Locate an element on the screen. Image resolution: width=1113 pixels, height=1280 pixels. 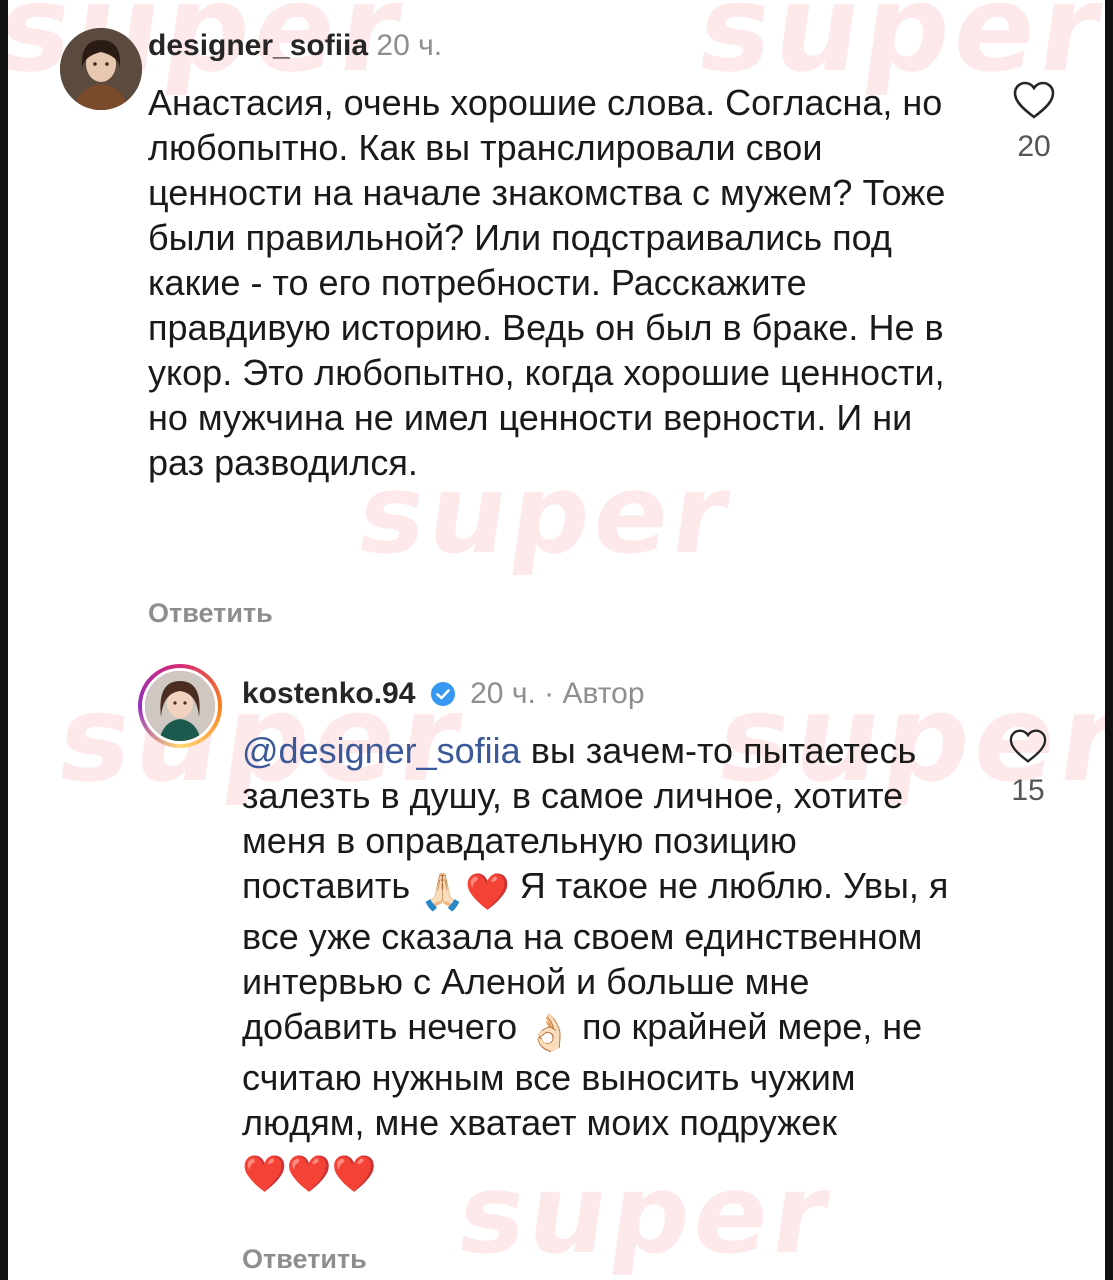
username: designer_sofiia is located at coordinates (258, 45).